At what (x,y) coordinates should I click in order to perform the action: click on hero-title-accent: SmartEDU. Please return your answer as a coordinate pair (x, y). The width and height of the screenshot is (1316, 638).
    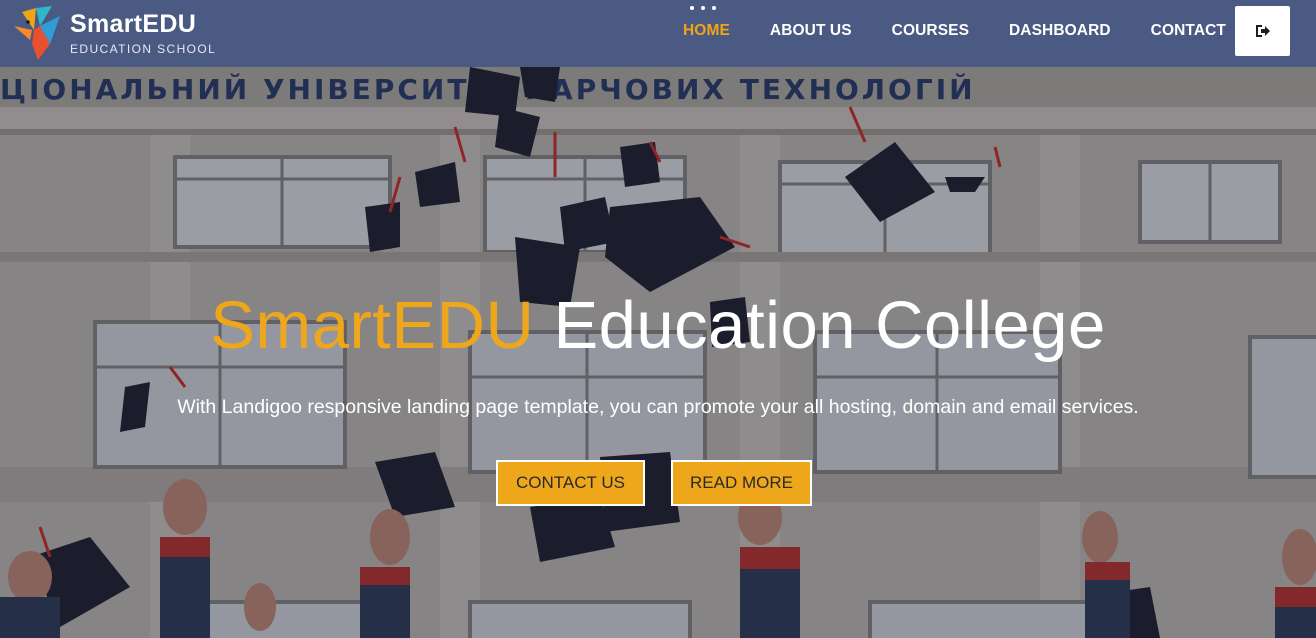
    Looking at the image, I should click on (372, 325).